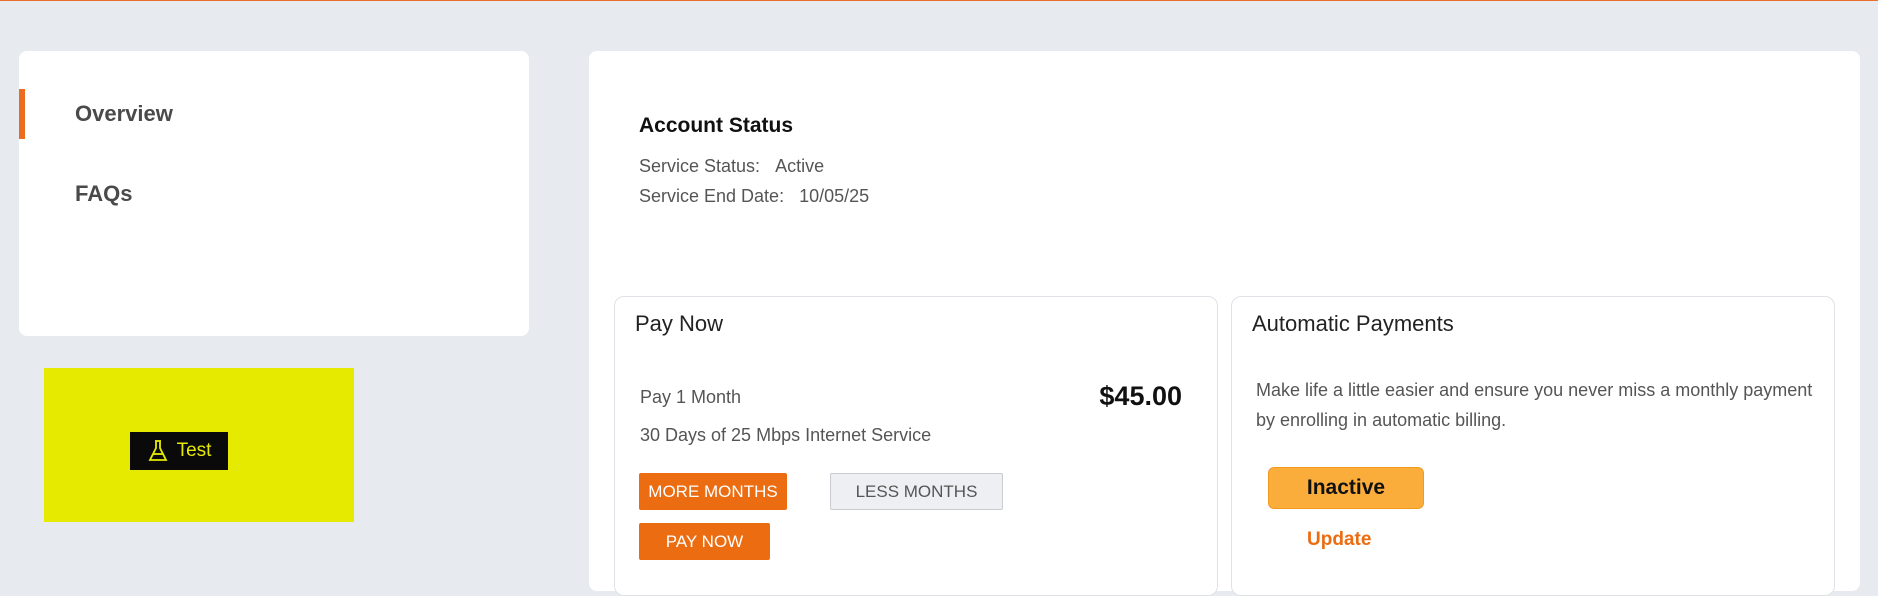 The image size is (1878, 596). Describe the element at coordinates (786, 435) in the screenshot. I see `plan-description: 30 Days of 25 Mbps Internet Service` at that location.